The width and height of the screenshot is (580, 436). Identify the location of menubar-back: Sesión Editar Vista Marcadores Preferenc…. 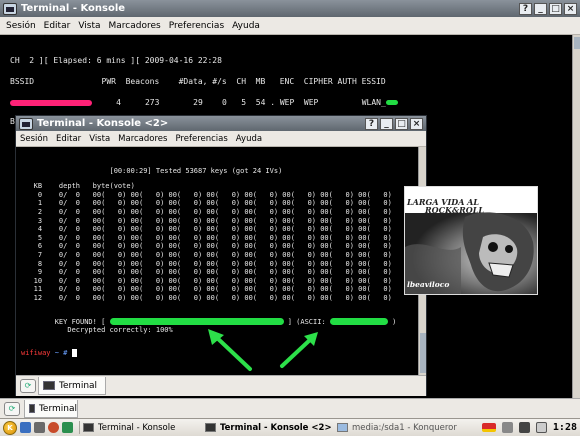
(290, 26).